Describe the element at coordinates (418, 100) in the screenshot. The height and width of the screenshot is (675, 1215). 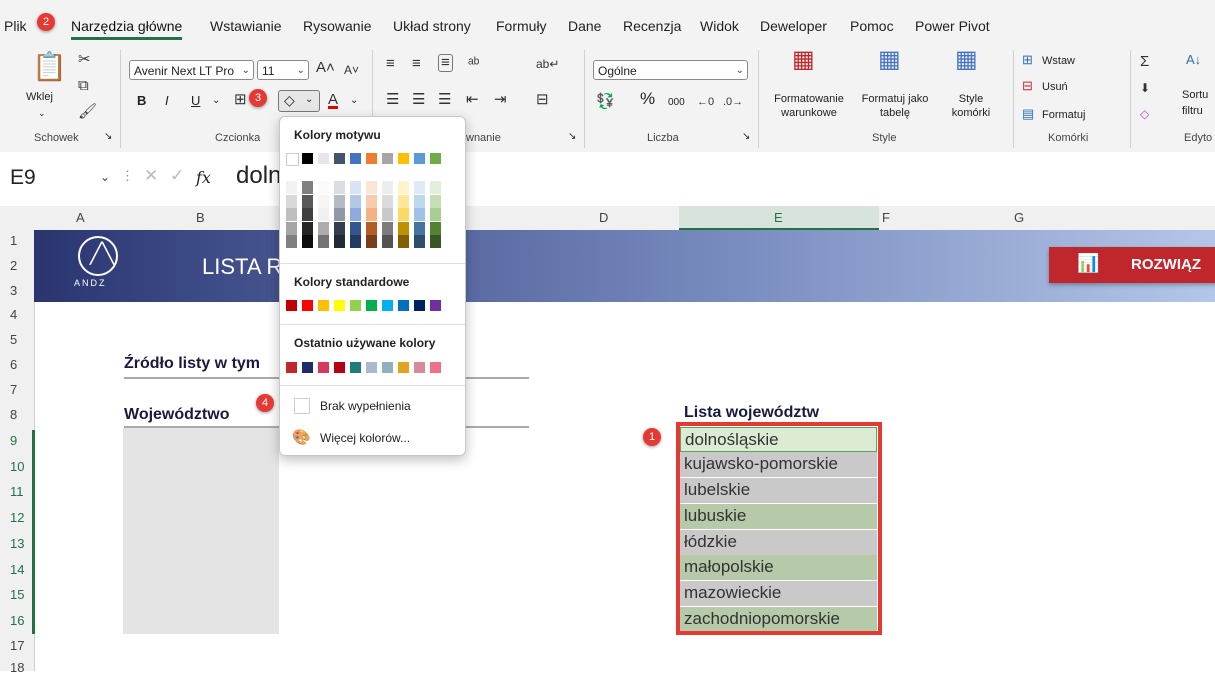
I see `align-center-icon: ☰` at that location.